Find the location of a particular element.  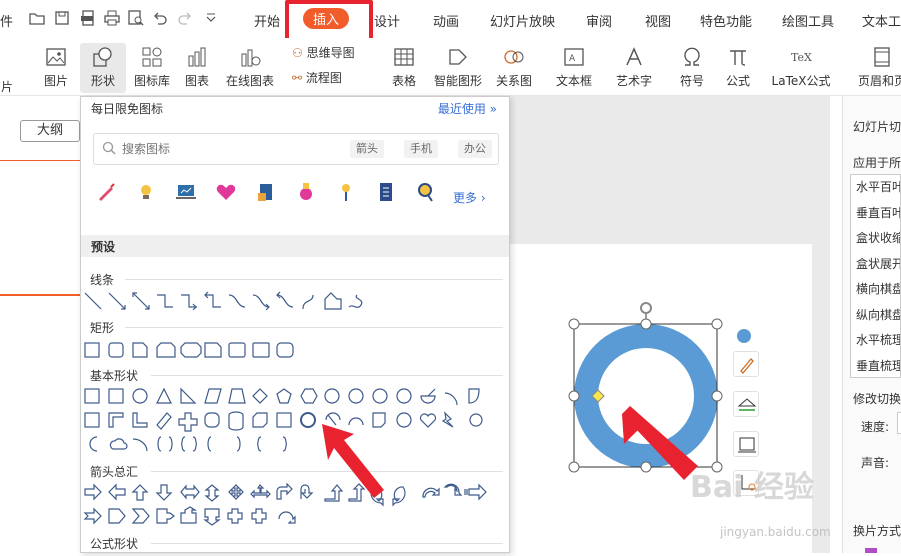

resize-handle-tl is located at coordinates (574, 324).